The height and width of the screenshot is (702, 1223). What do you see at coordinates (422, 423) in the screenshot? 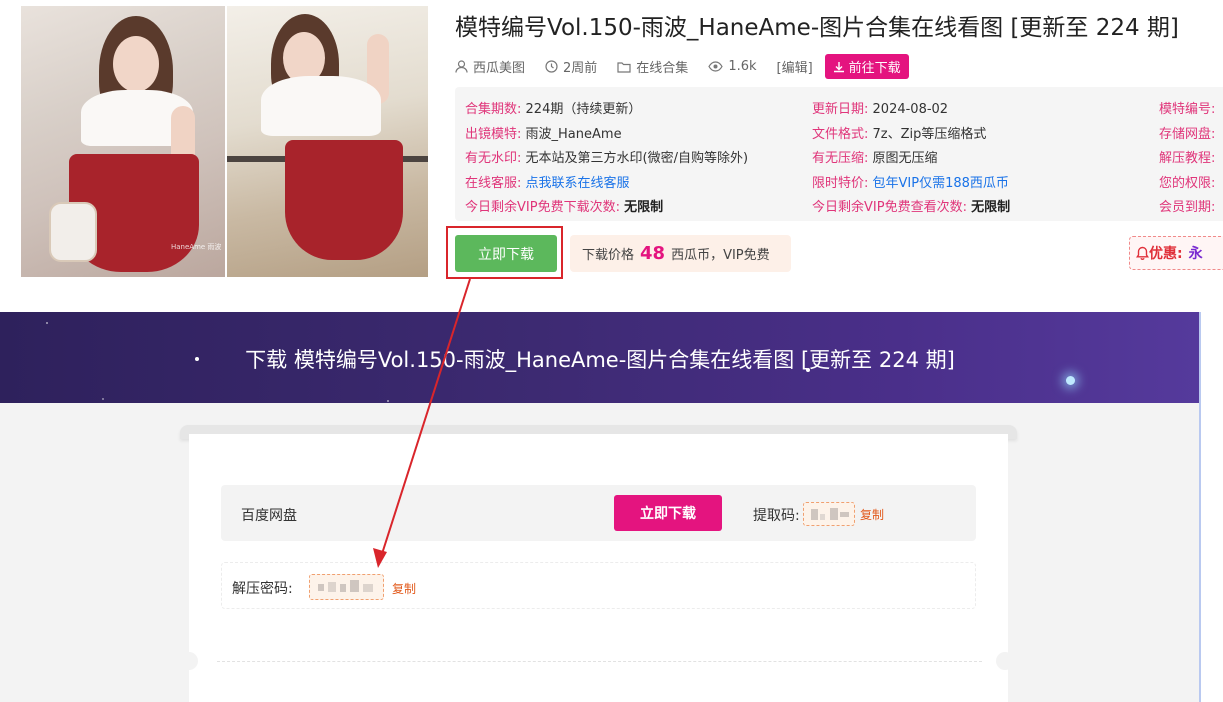
I see `annotation-arrow` at bounding box center [422, 423].